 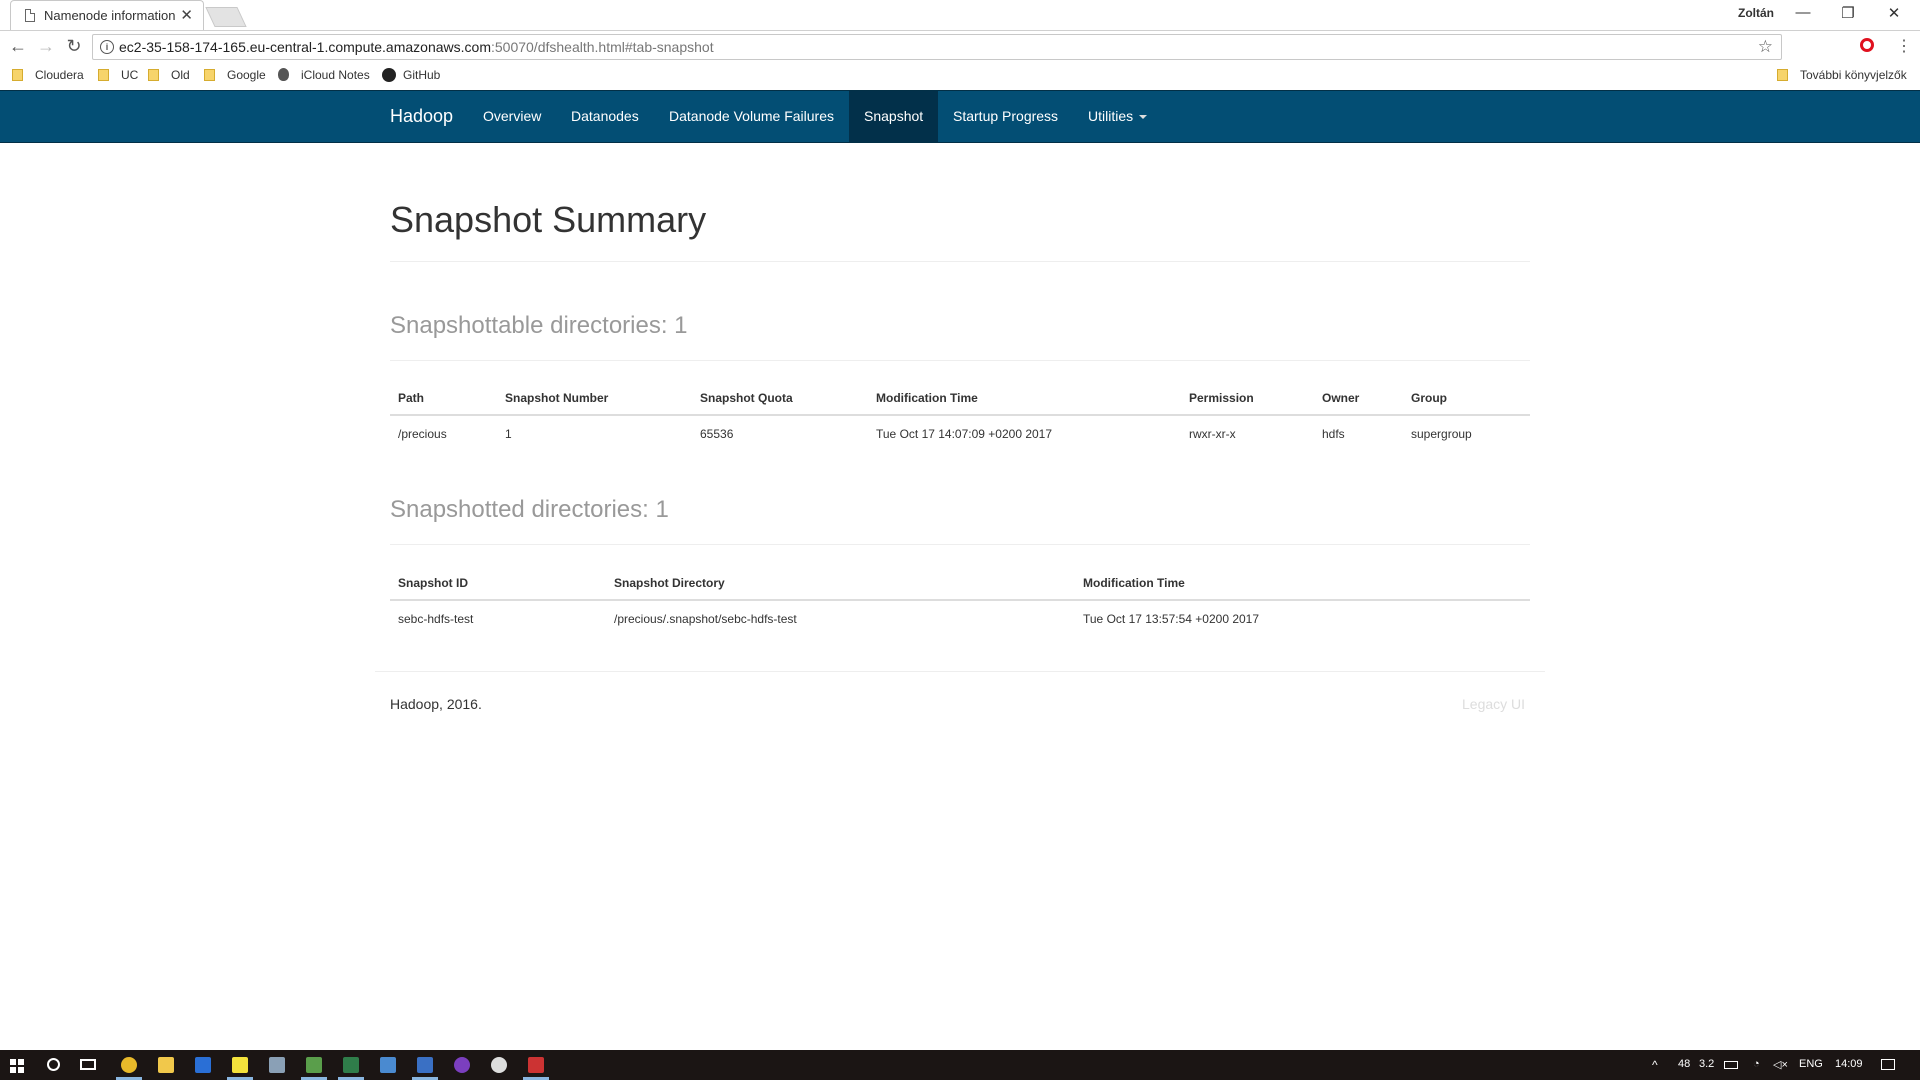 What do you see at coordinates (751, 116) in the screenshot?
I see `nav-datanode-volume-failures: Datanode Volume Failures` at bounding box center [751, 116].